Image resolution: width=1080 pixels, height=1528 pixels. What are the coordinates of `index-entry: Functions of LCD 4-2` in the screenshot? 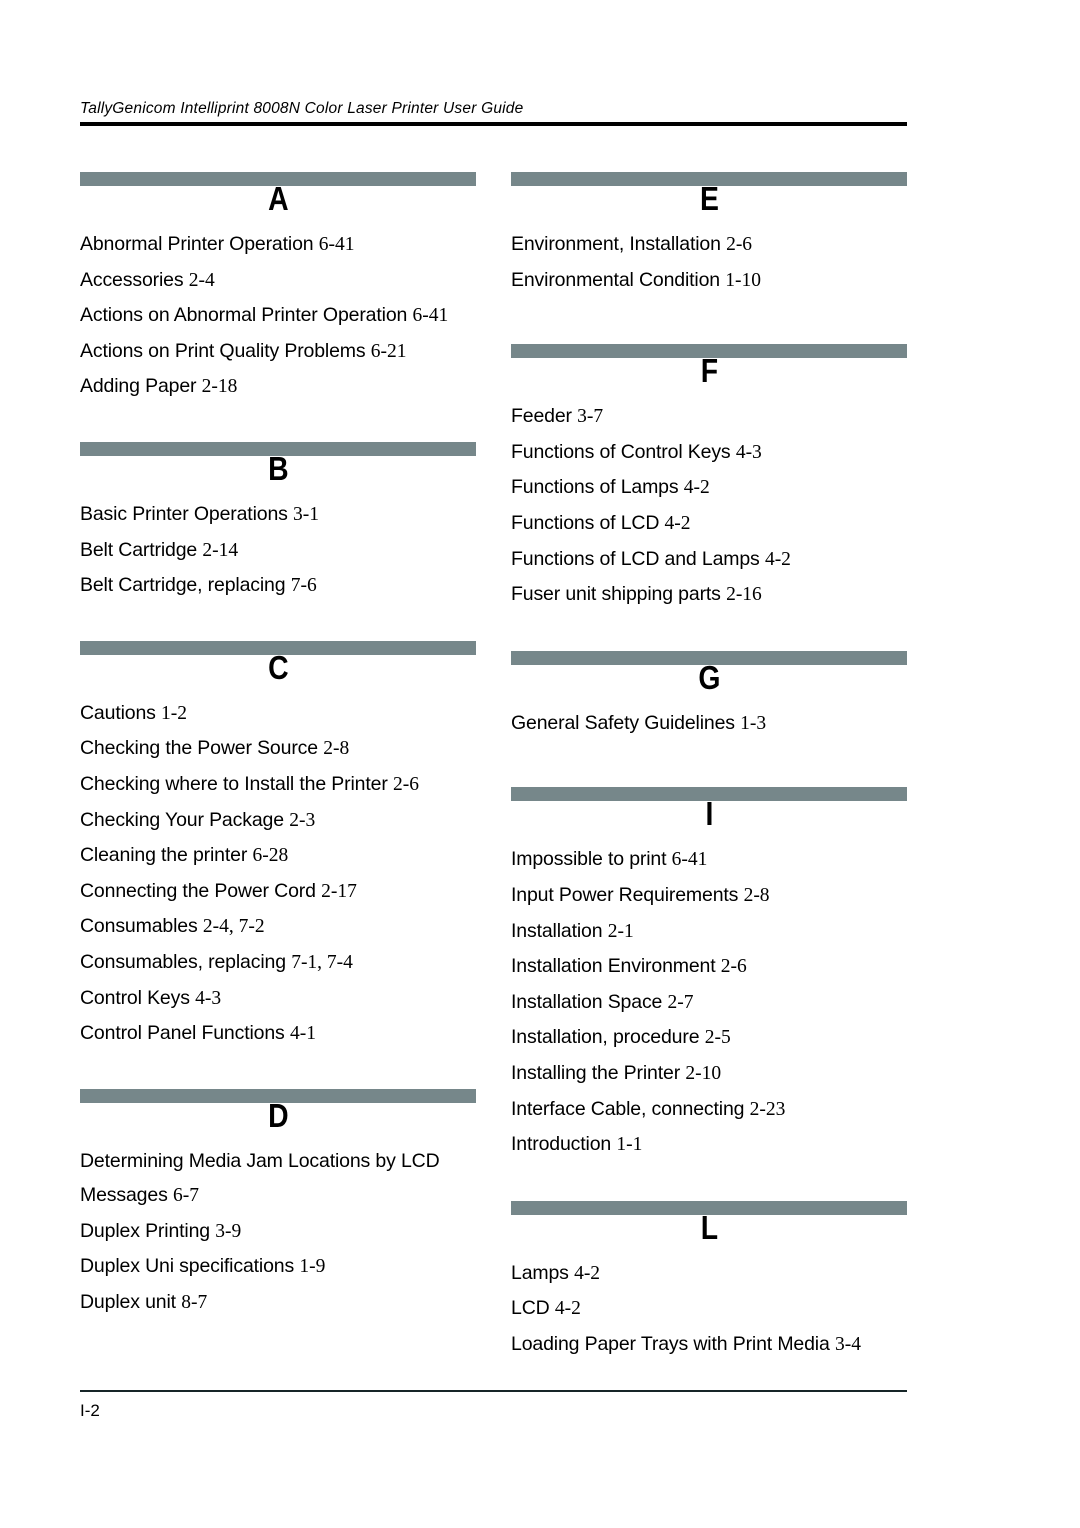 It's located at (709, 524).